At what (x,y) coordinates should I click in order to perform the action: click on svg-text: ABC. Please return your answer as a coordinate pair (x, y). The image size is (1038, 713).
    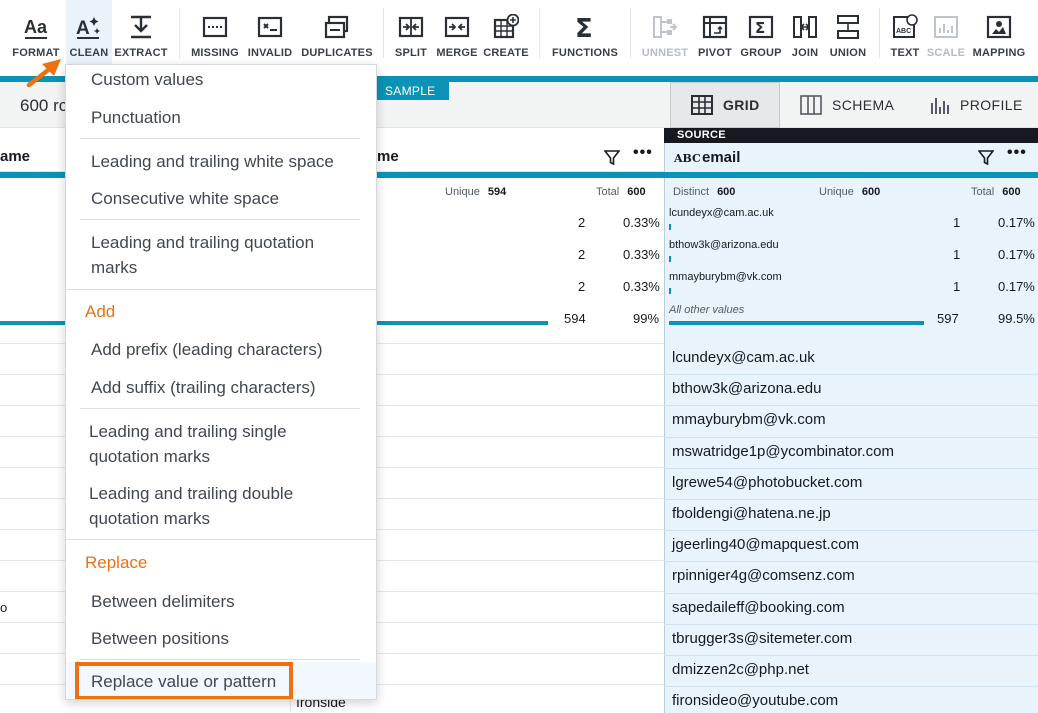
    Looking at the image, I should click on (903, 31).